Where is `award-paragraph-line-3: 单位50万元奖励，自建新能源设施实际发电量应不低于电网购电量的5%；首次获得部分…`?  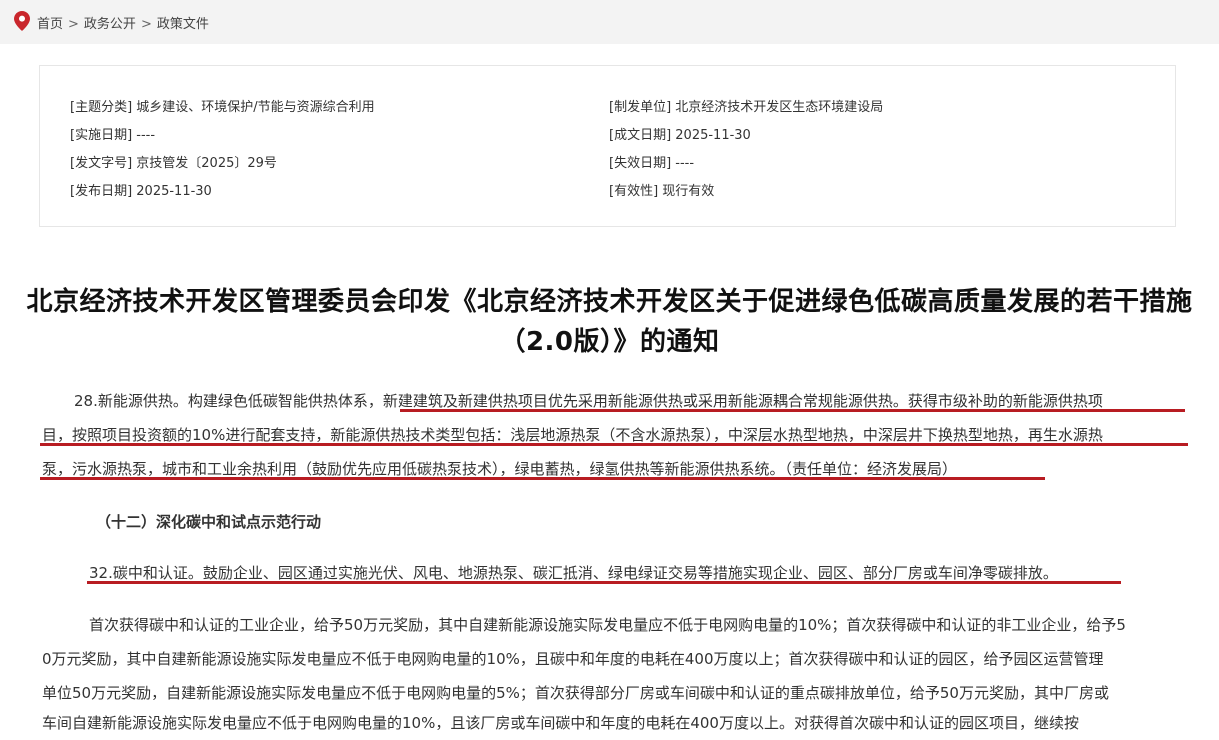
award-paragraph-line-3: 单位50万元奖励，自建新能源设施实际发电量应不低于电网购电量的5%；首次获得部分… is located at coordinates (575, 693).